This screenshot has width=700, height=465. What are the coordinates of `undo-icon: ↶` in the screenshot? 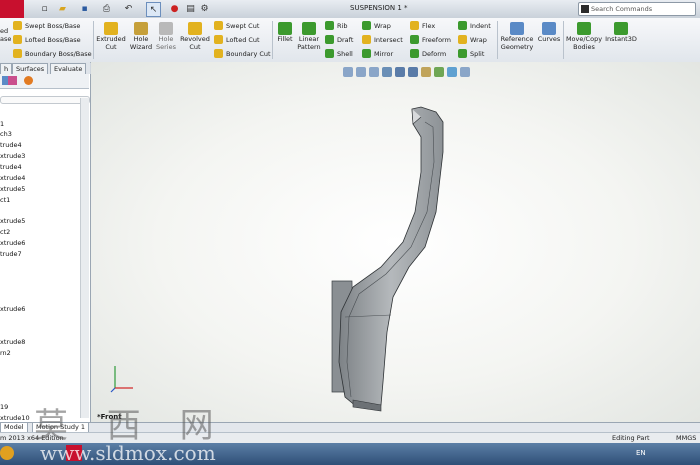 It's located at (128, 8).